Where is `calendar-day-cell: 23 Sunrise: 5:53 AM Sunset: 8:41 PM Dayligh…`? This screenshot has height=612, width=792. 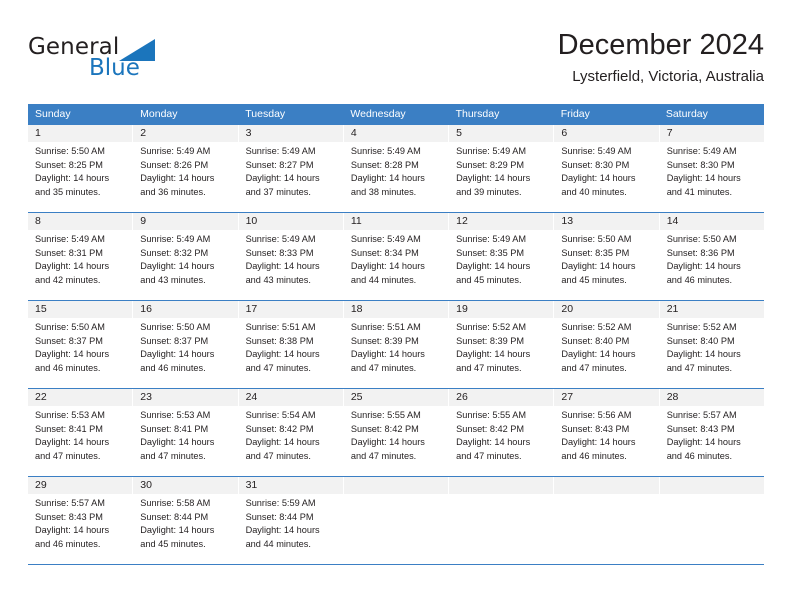 calendar-day-cell: 23 Sunrise: 5:53 AM Sunset: 8:41 PM Dayligh… is located at coordinates (186, 432).